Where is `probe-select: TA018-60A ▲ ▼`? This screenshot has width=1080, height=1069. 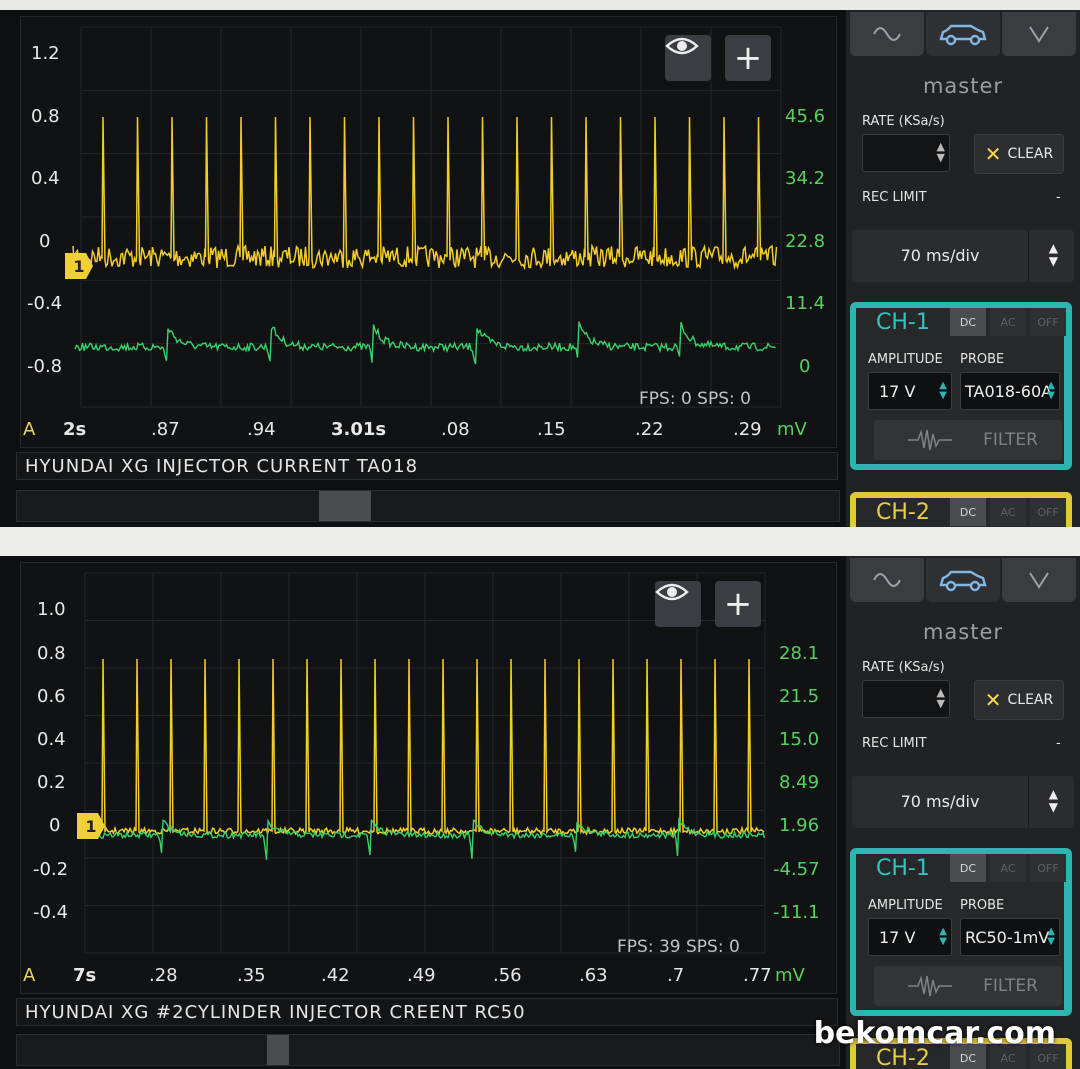 probe-select: TA018-60A ▲ ▼ is located at coordinates (1010, 391).